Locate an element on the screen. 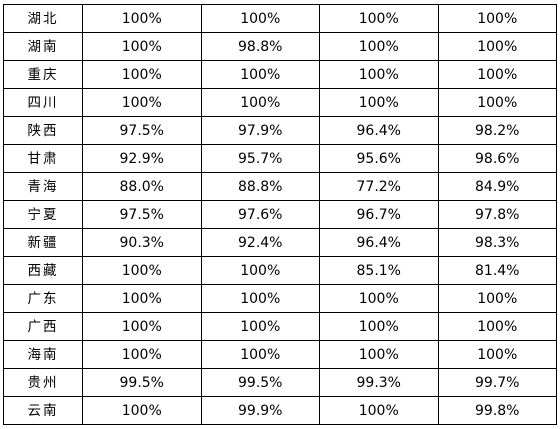  value-cell: 90.3% is located at coordinates (142, 242).